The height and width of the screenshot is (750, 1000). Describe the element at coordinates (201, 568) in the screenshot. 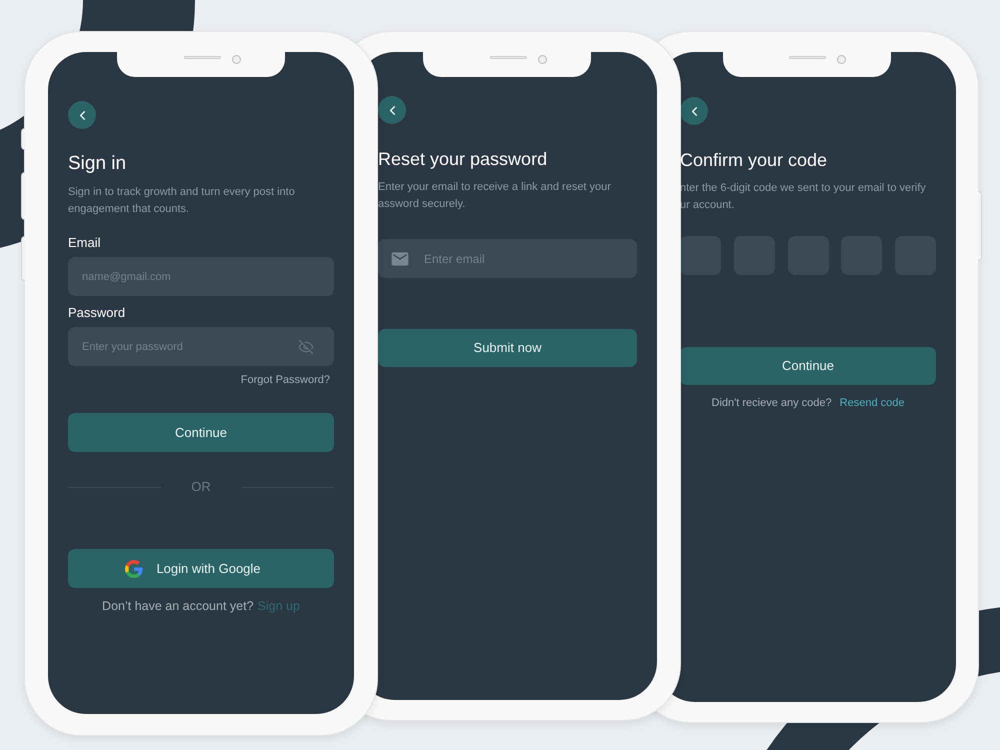

I see `google-login-button: Login with Google` at that location.